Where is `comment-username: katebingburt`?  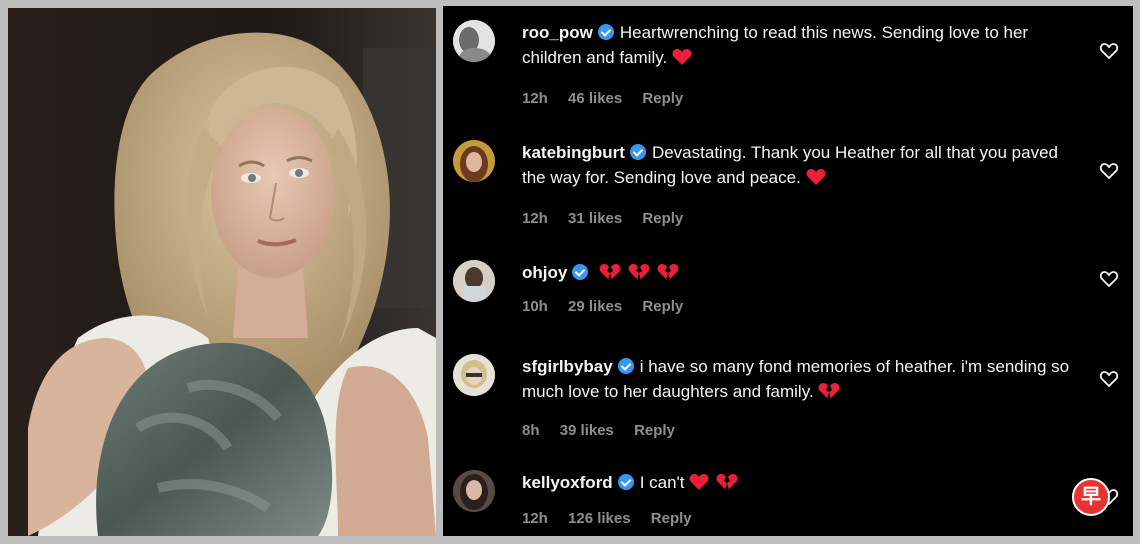
comment-username: katebingburt is located at coordinates (573, 152).